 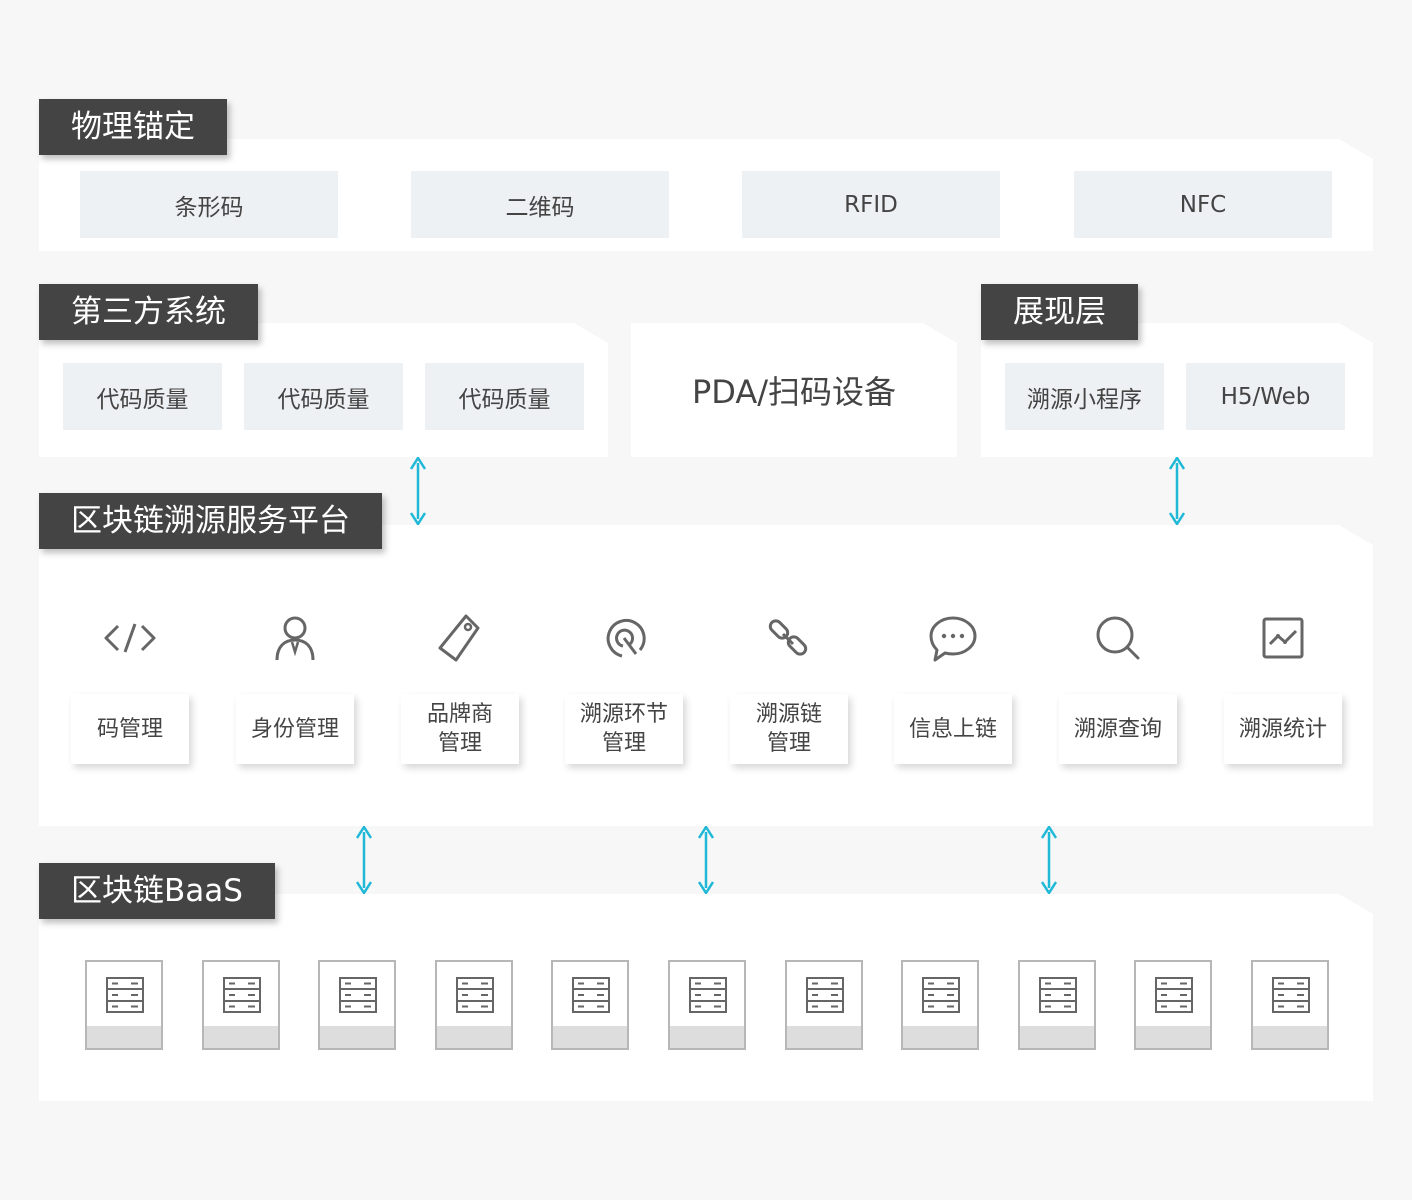 I want to click on section-title-physical: 物理锚定, so click(x=133, y=127).